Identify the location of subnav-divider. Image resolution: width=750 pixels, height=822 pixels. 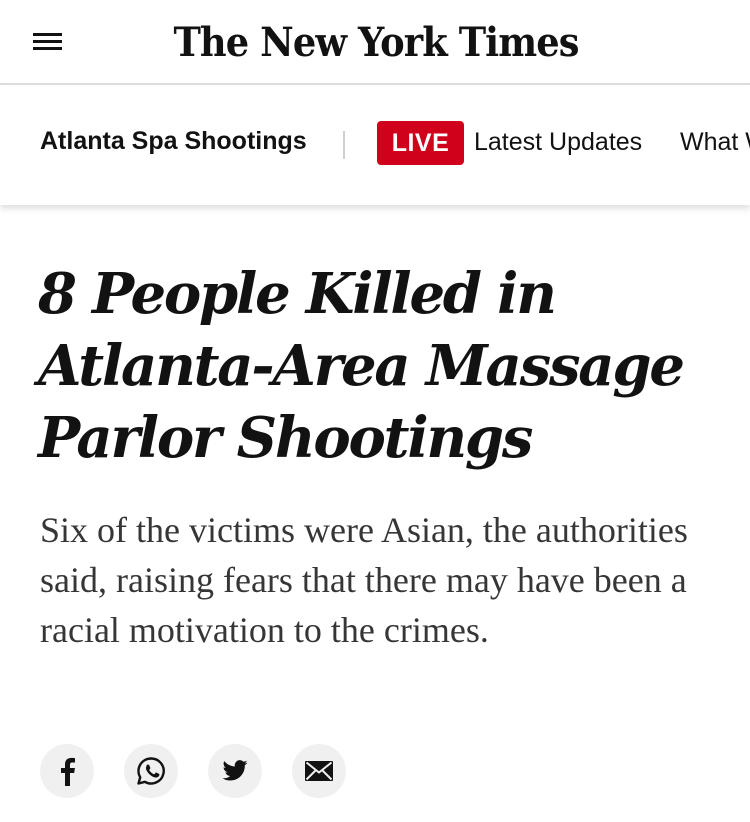
(344, 145).